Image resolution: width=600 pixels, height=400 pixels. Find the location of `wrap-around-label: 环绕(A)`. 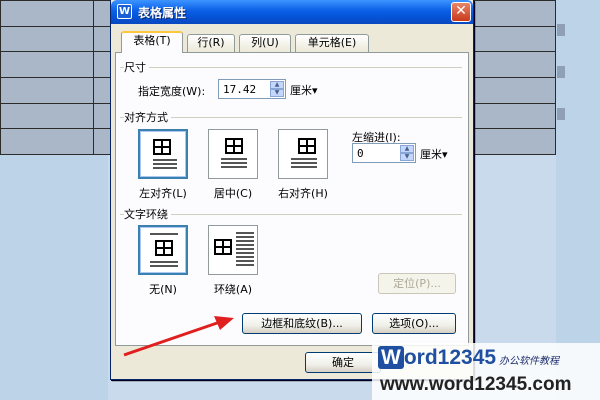

wrap-around-label: 环绕(A) is located at coordinates (233, 289).